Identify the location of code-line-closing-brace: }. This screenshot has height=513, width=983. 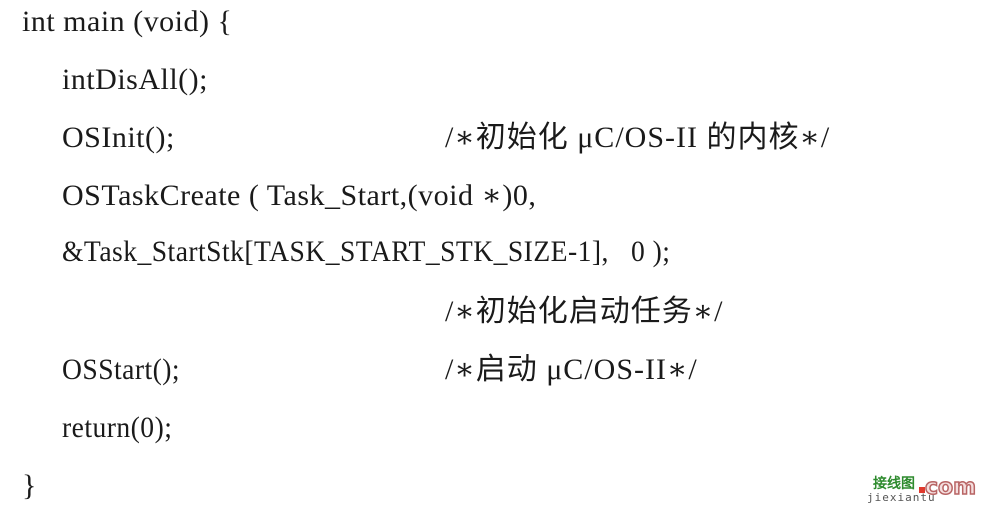
(29, 485).